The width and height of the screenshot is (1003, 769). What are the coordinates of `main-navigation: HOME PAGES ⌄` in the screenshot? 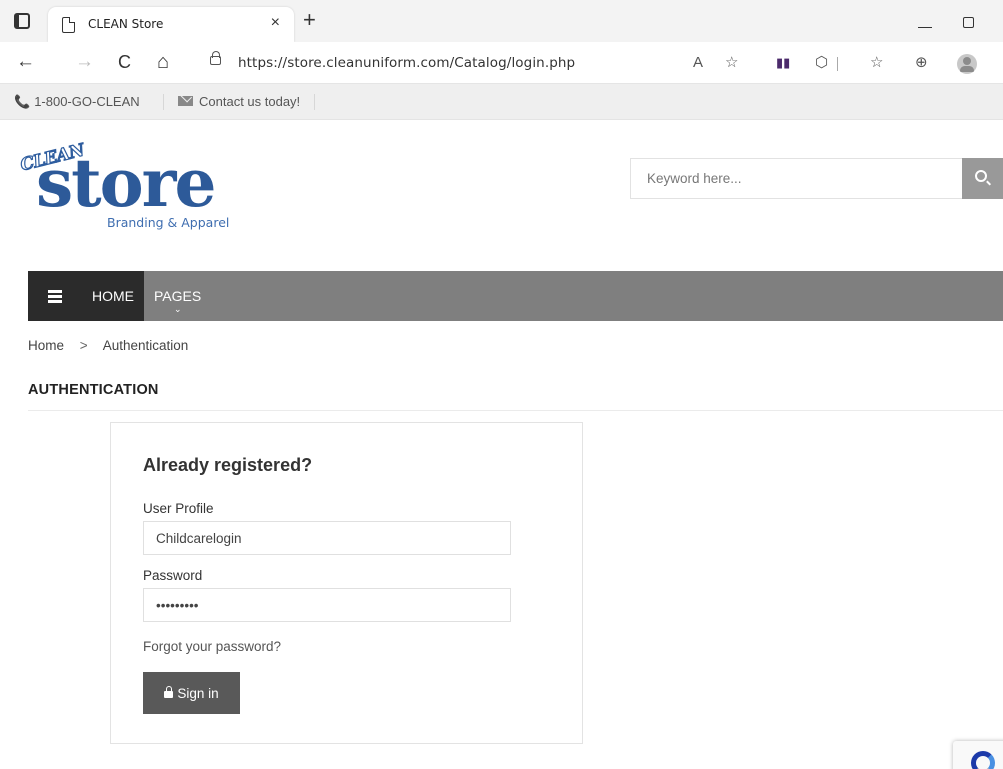 It's located at (515, 296).